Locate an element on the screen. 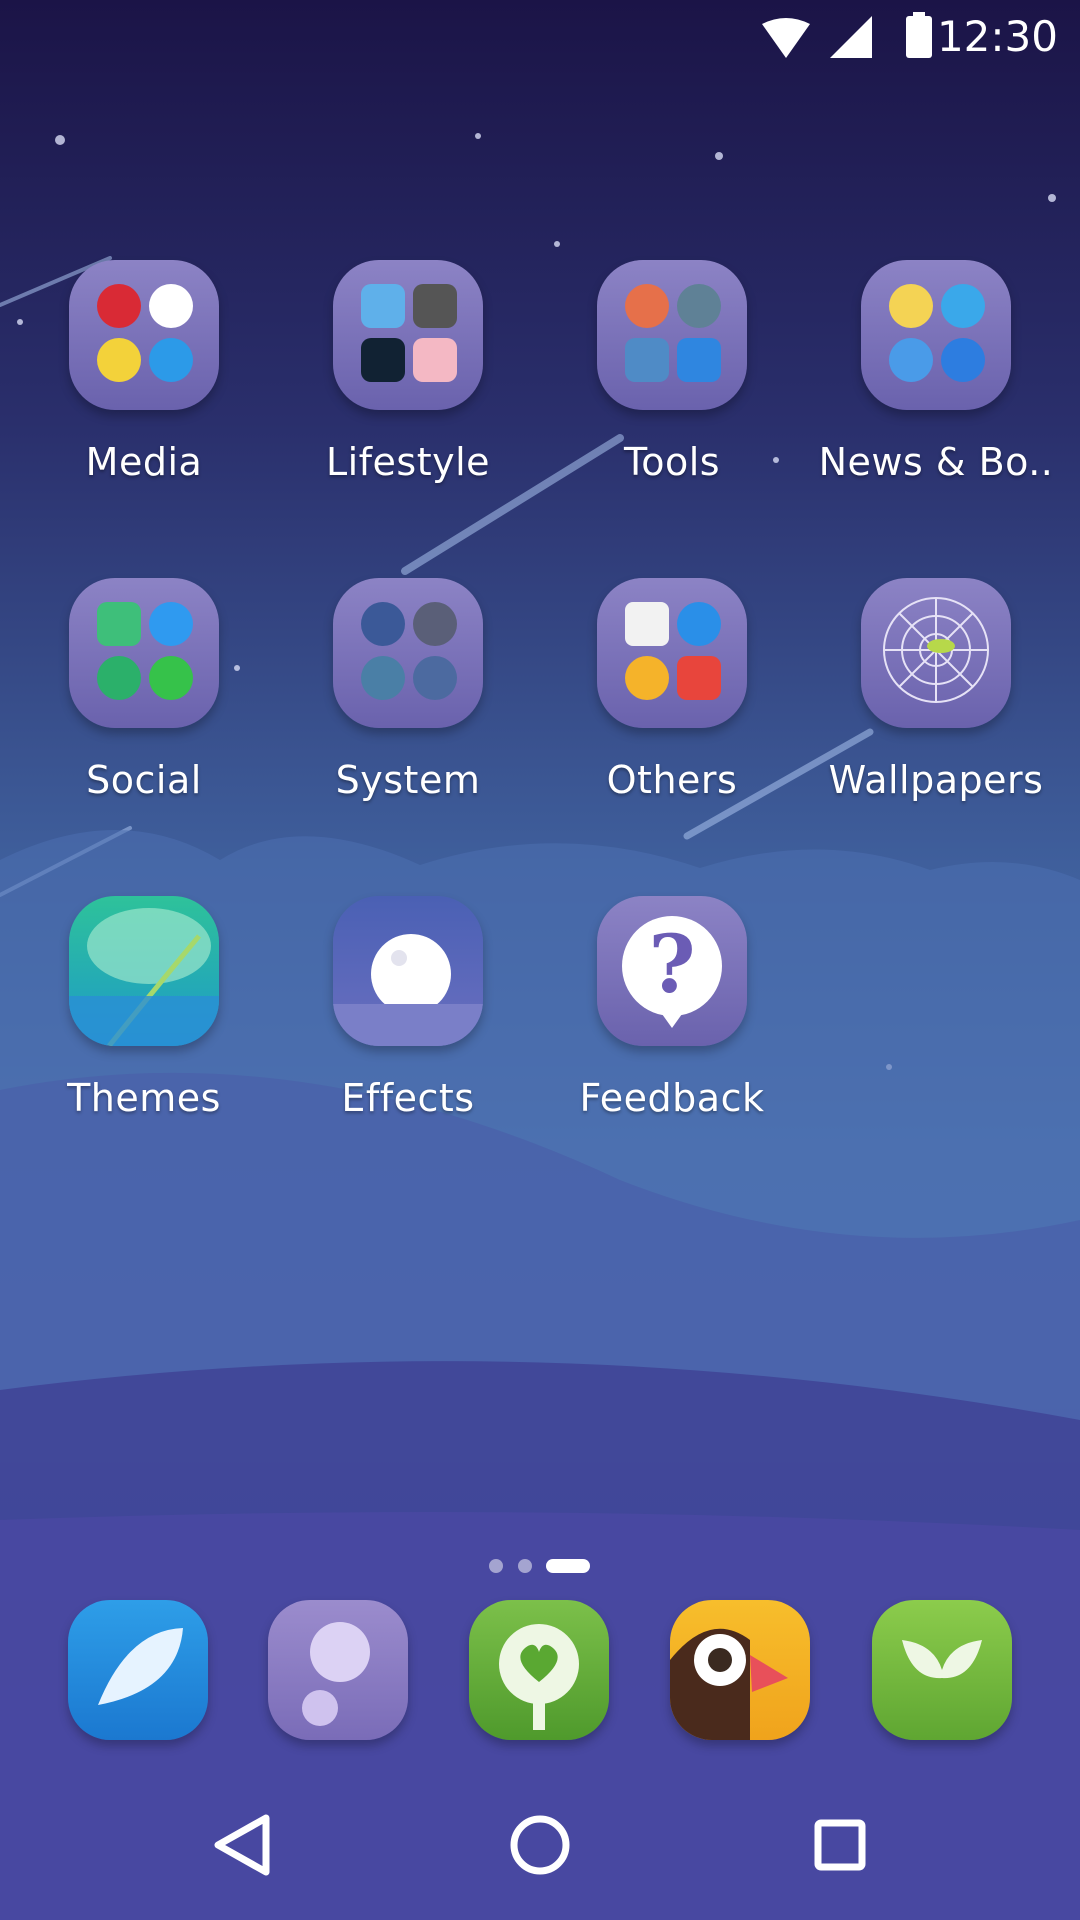 The image size is (1080, 1920). folder-tools: Tools is located at coordinates (672, 372).